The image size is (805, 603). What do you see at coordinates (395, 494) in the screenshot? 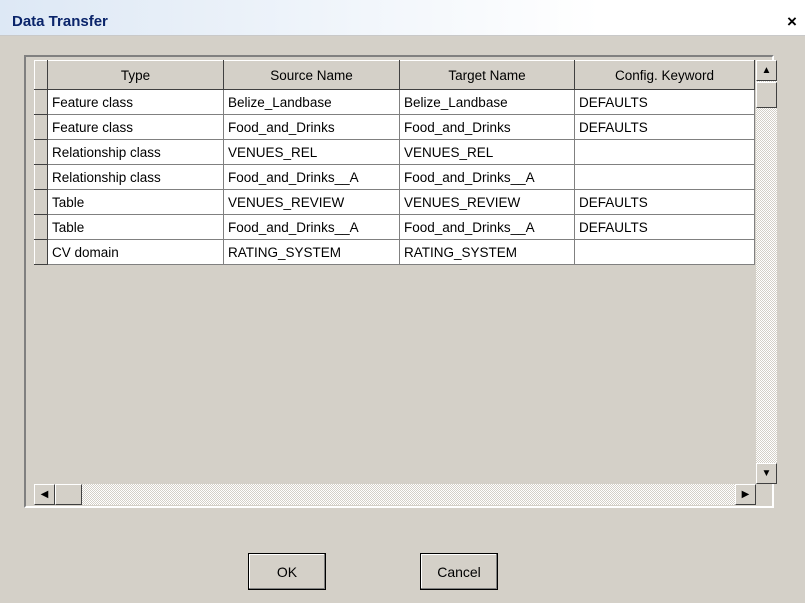
I see `horizontal-scrollbar: ◀ ▶` at bounding box center [395, 494].